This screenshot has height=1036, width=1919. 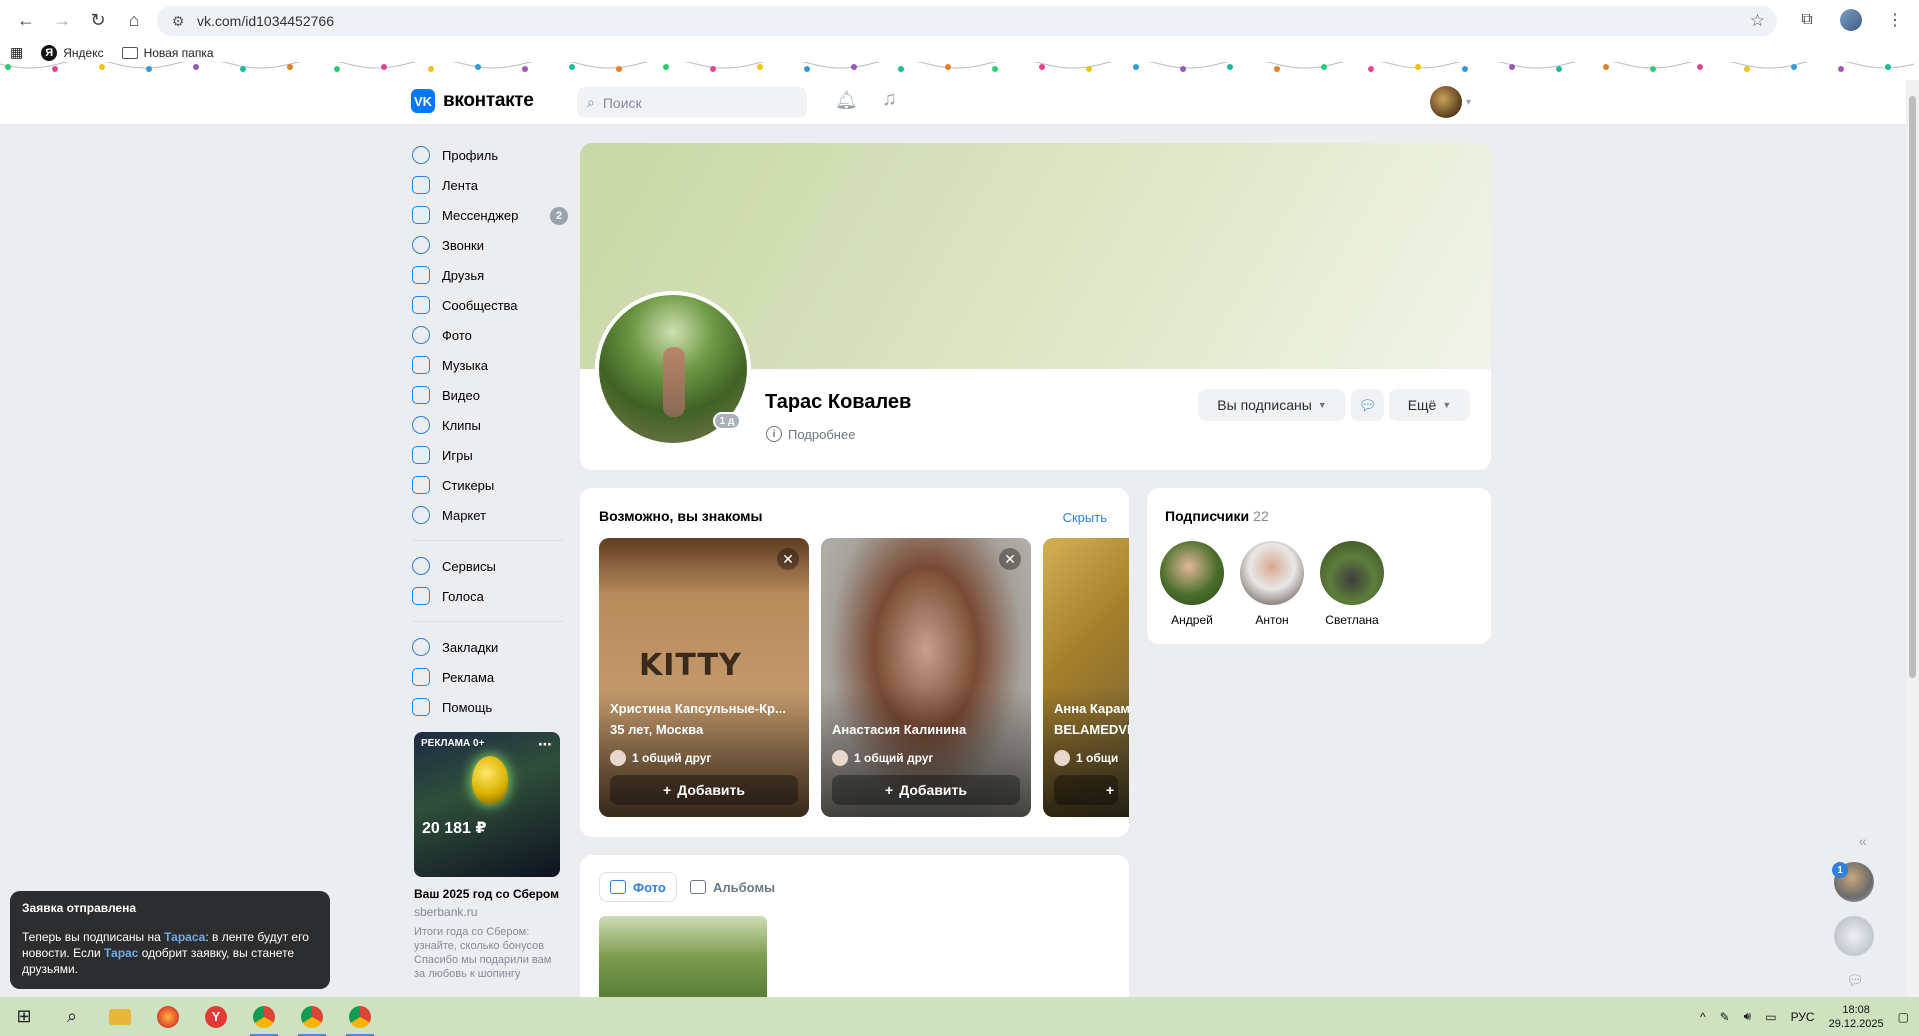 I want to click on chevron-down-icon: ▾, so click(x=1469, y=102).